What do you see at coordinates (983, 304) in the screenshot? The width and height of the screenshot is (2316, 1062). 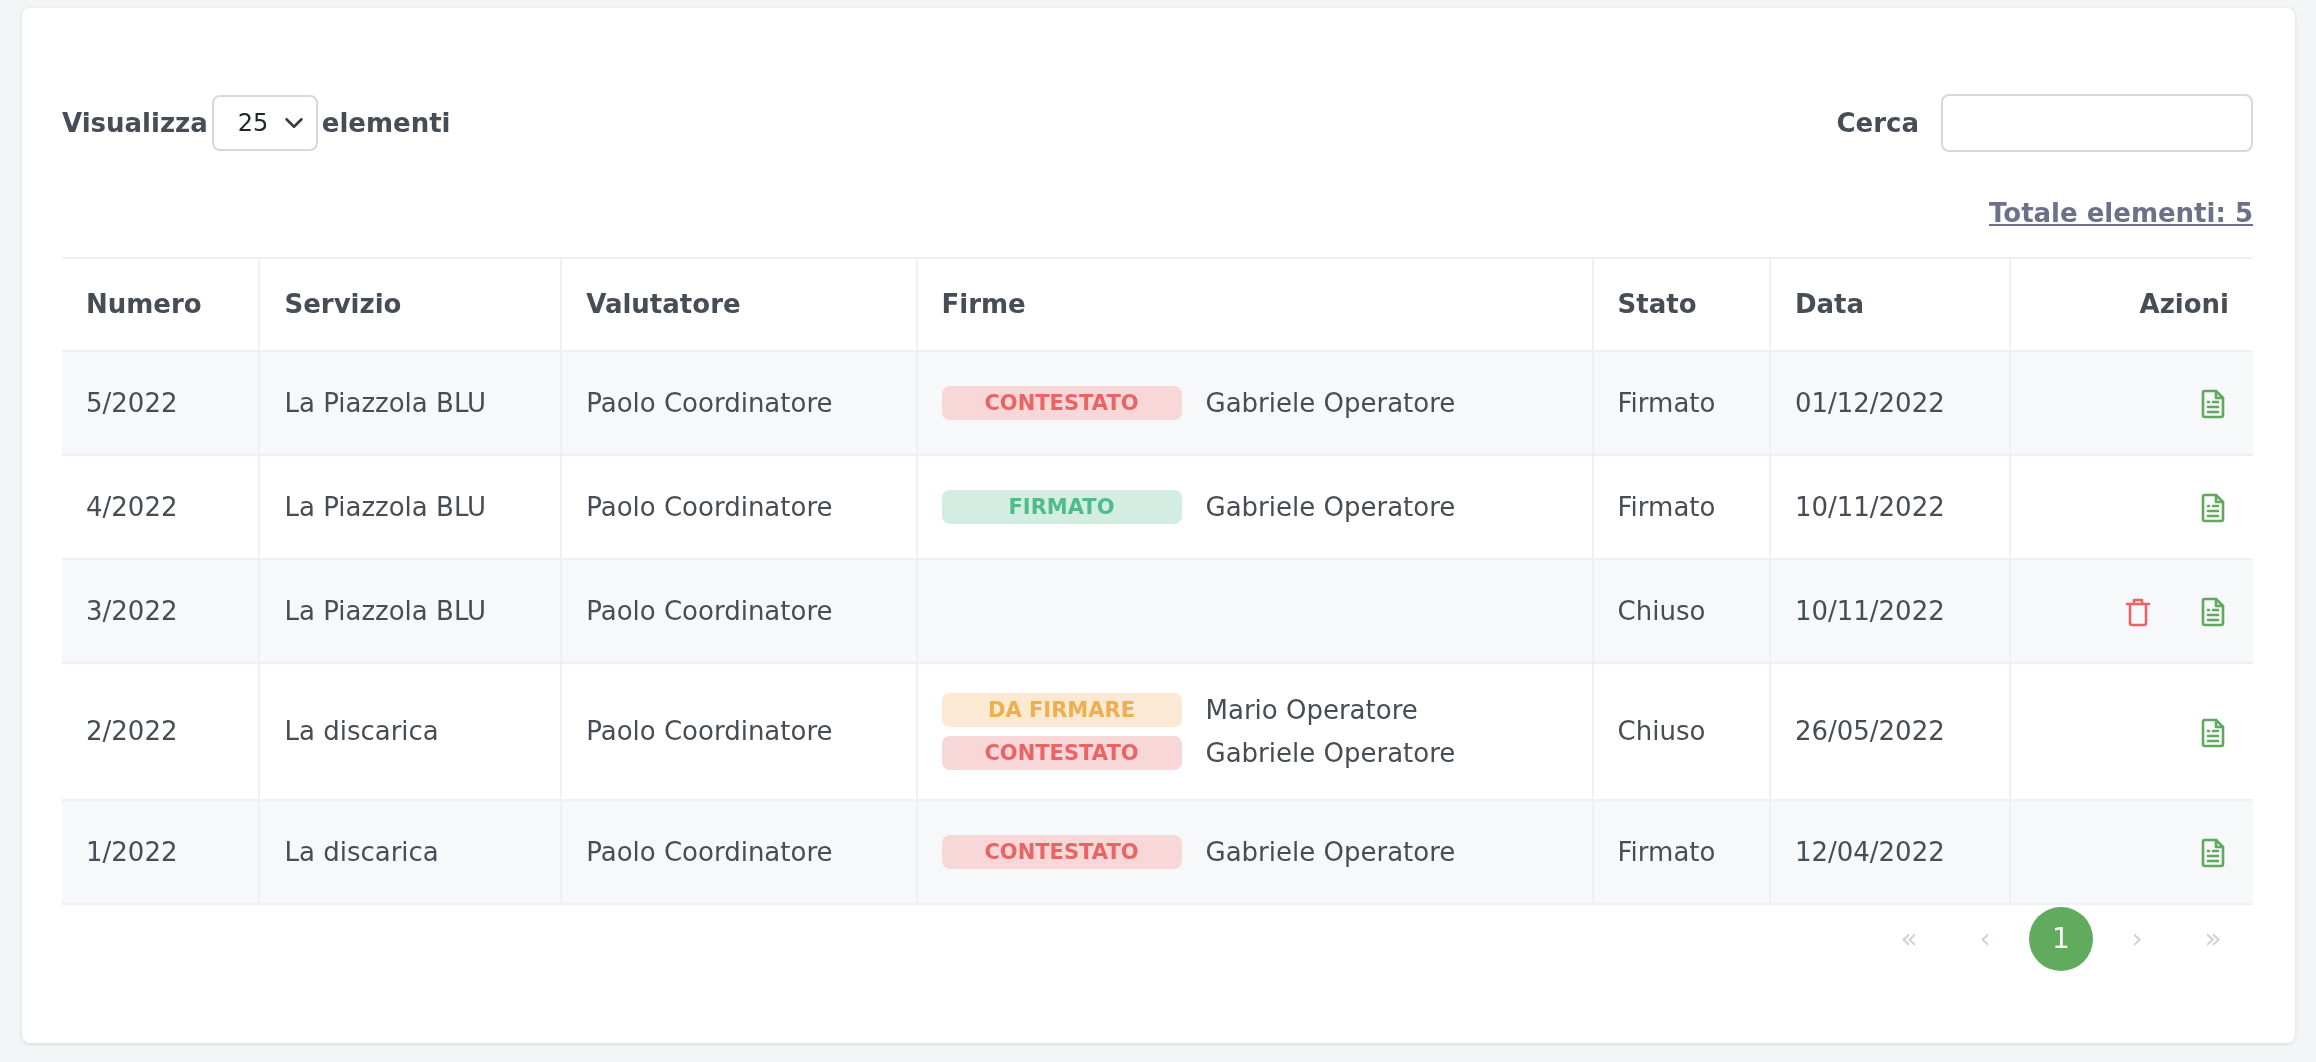 I see `column-header: Firme` at bounding box center [983, 304].